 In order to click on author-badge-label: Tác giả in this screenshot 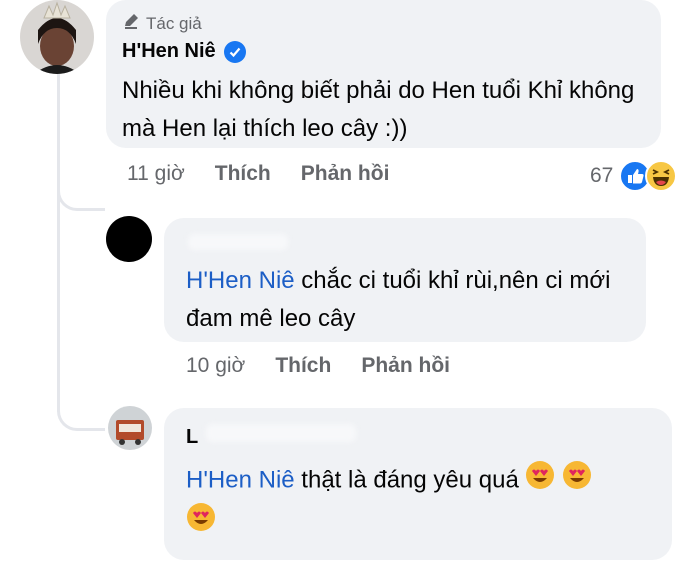, I will do `click(174, 23)`.